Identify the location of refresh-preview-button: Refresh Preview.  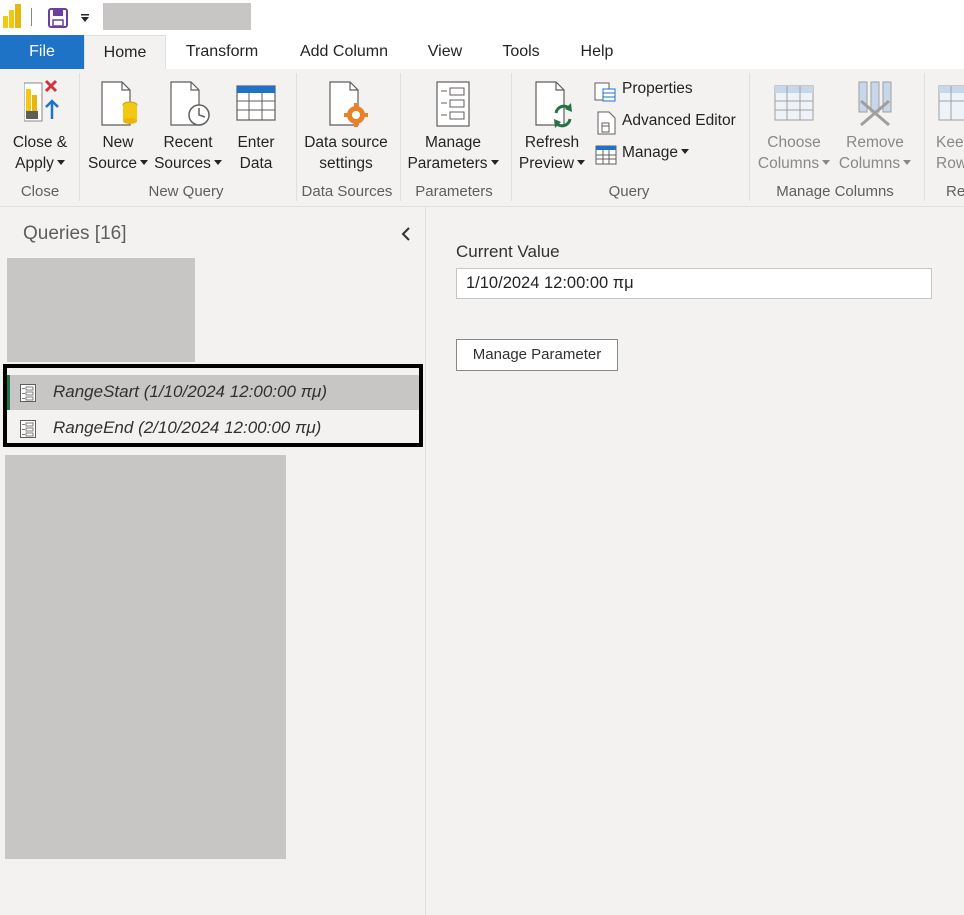
(552, 129).